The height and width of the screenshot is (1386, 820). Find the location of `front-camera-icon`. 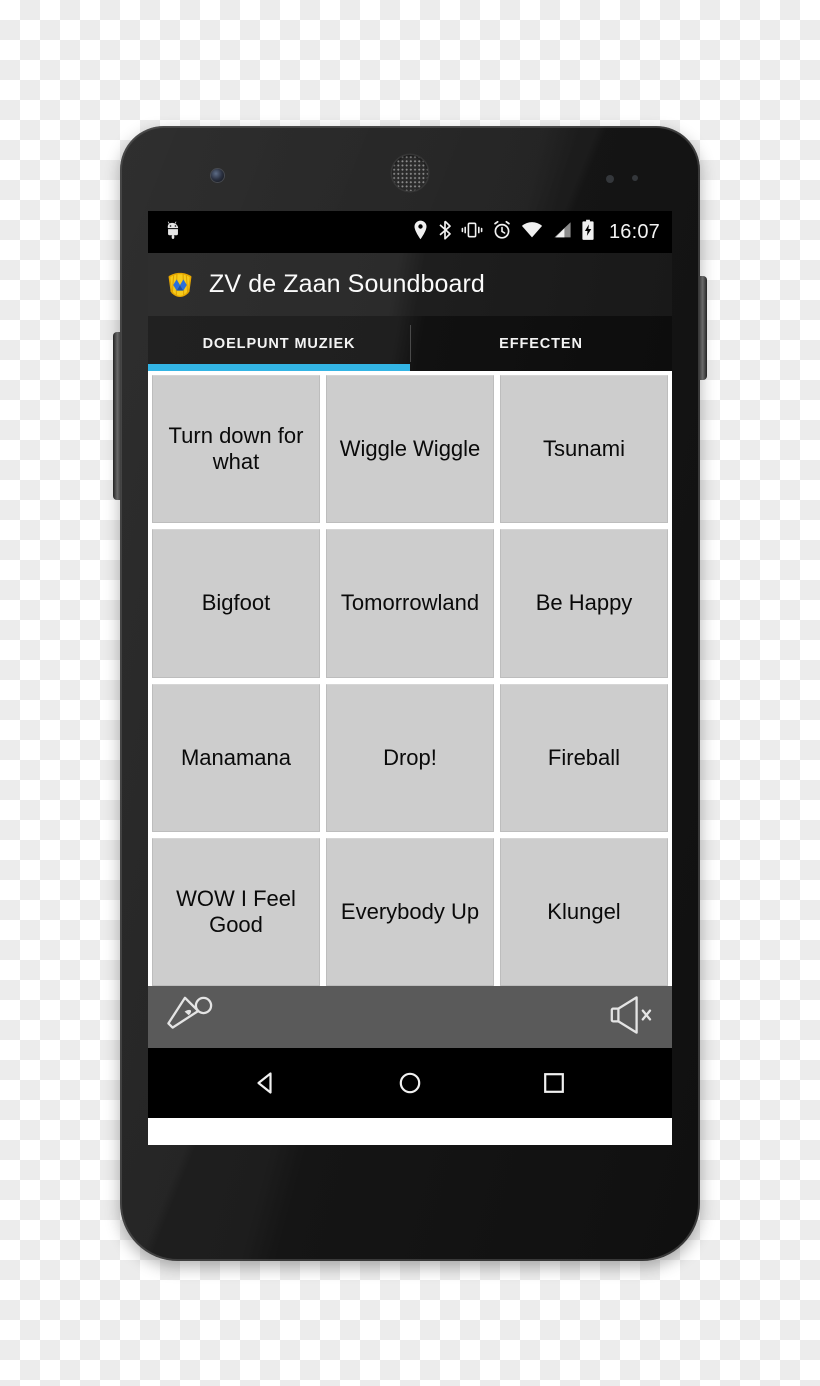

front-camera-icon is located at coordinates (217, 175).